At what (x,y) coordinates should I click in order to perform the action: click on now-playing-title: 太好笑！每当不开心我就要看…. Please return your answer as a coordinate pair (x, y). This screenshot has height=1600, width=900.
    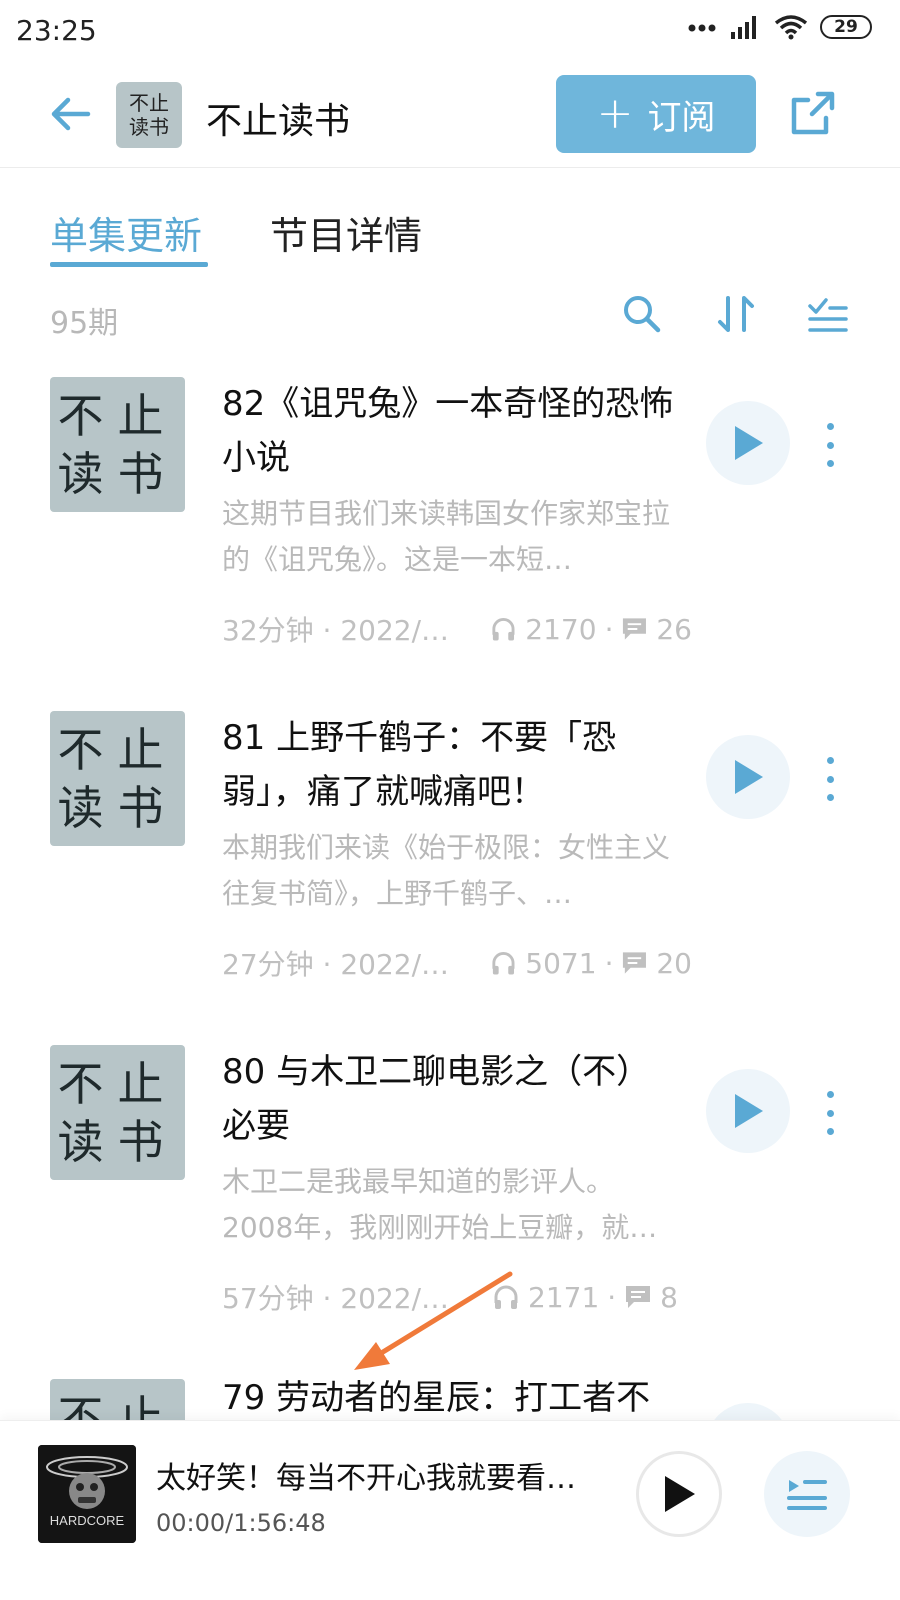
    Looking at the image, I should click on (366, 1478).